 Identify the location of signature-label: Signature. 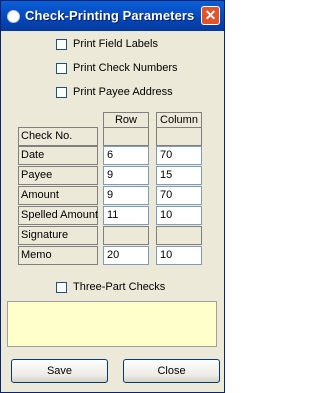
(58, 235).